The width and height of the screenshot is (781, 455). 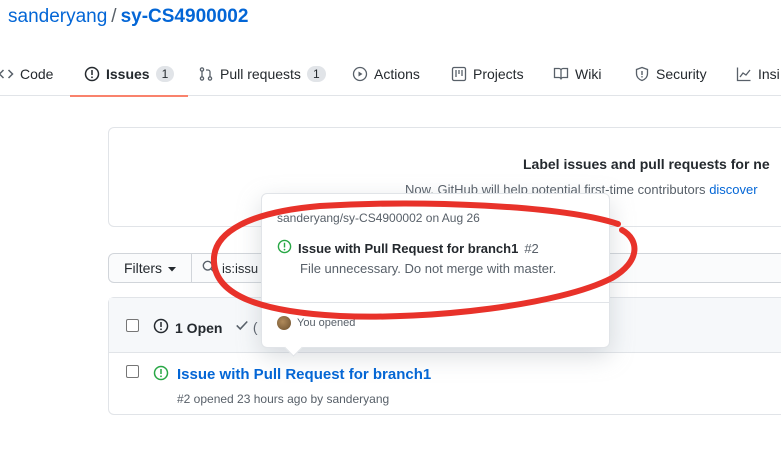 I want to click on tab-actions: Actions, so click(x=386, y=74).